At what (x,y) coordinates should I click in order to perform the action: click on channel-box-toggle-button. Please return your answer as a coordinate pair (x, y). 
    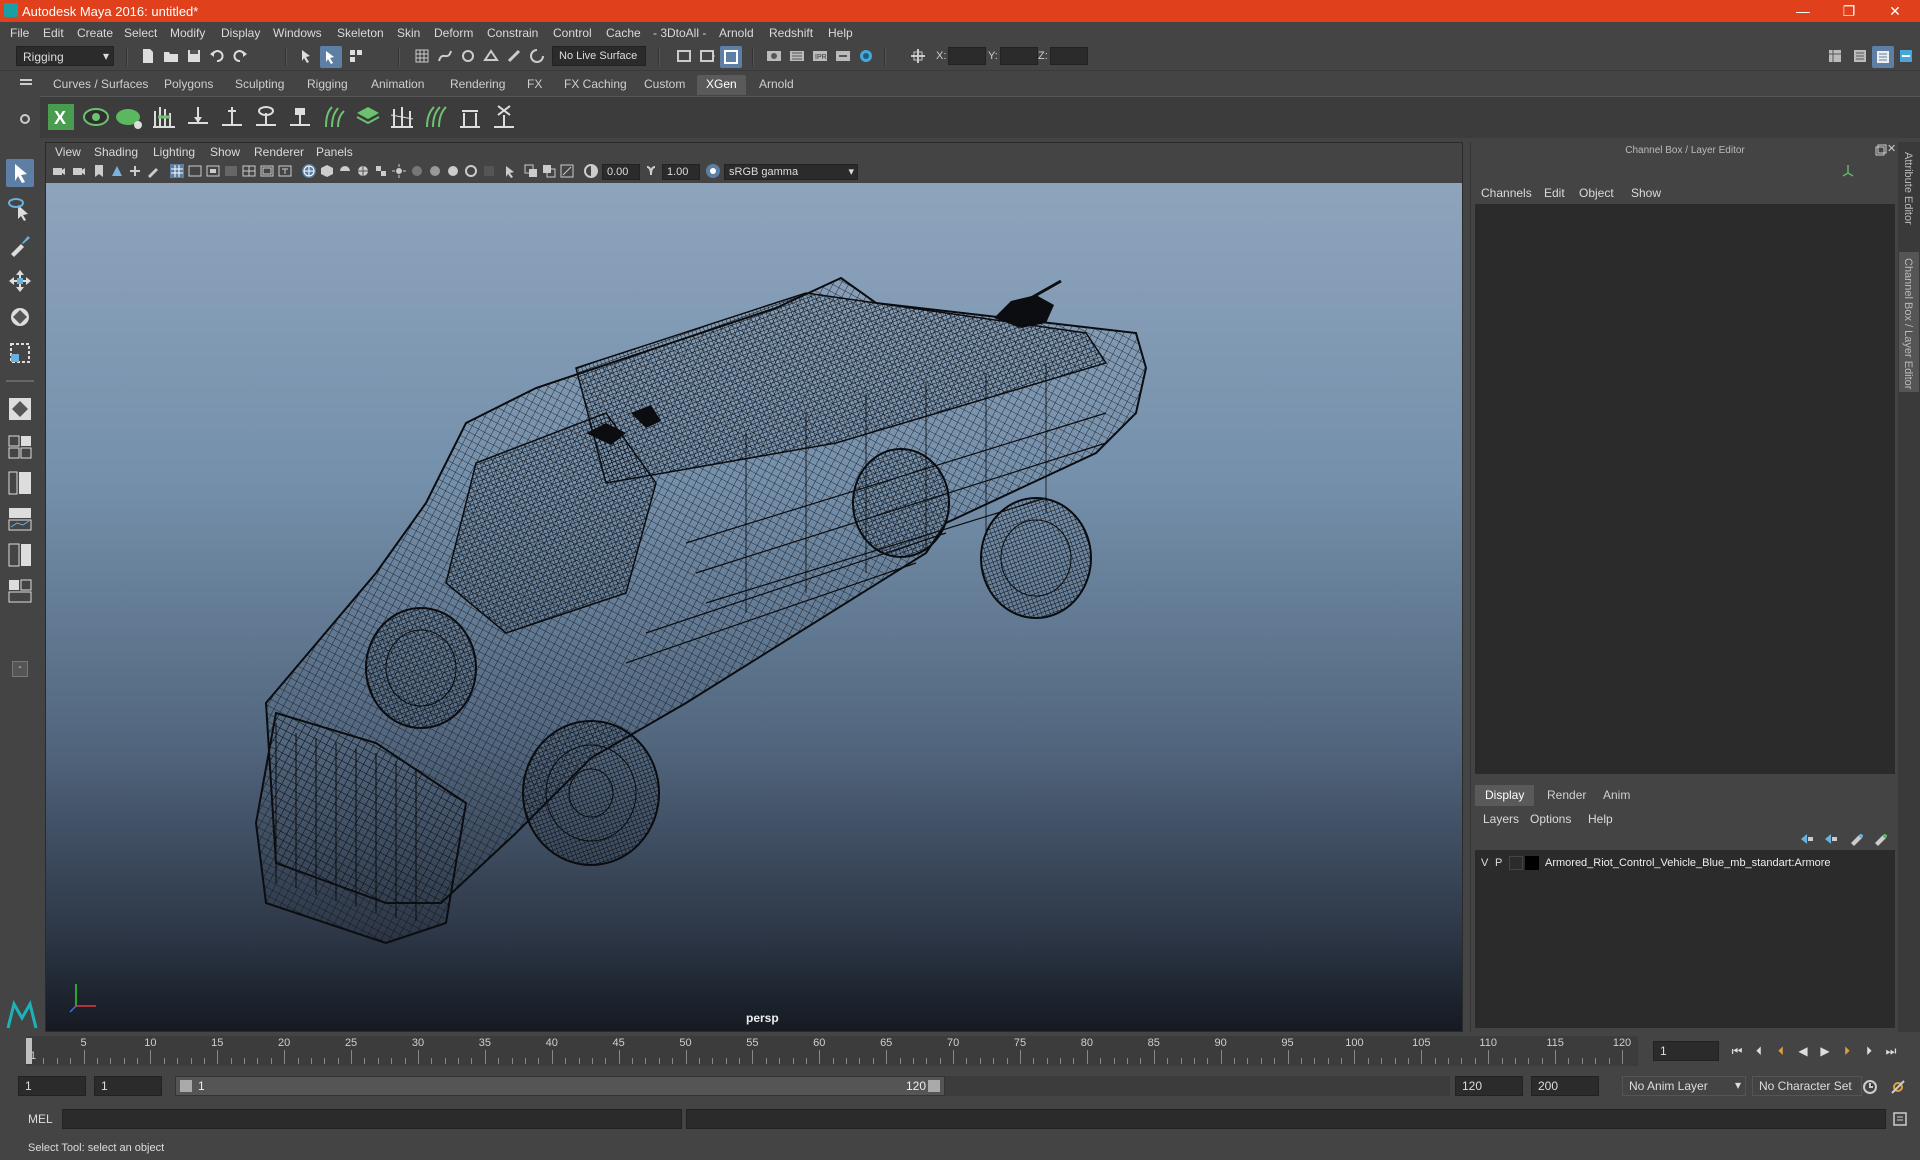
    Looking at the image, I should click on (1883, 57).